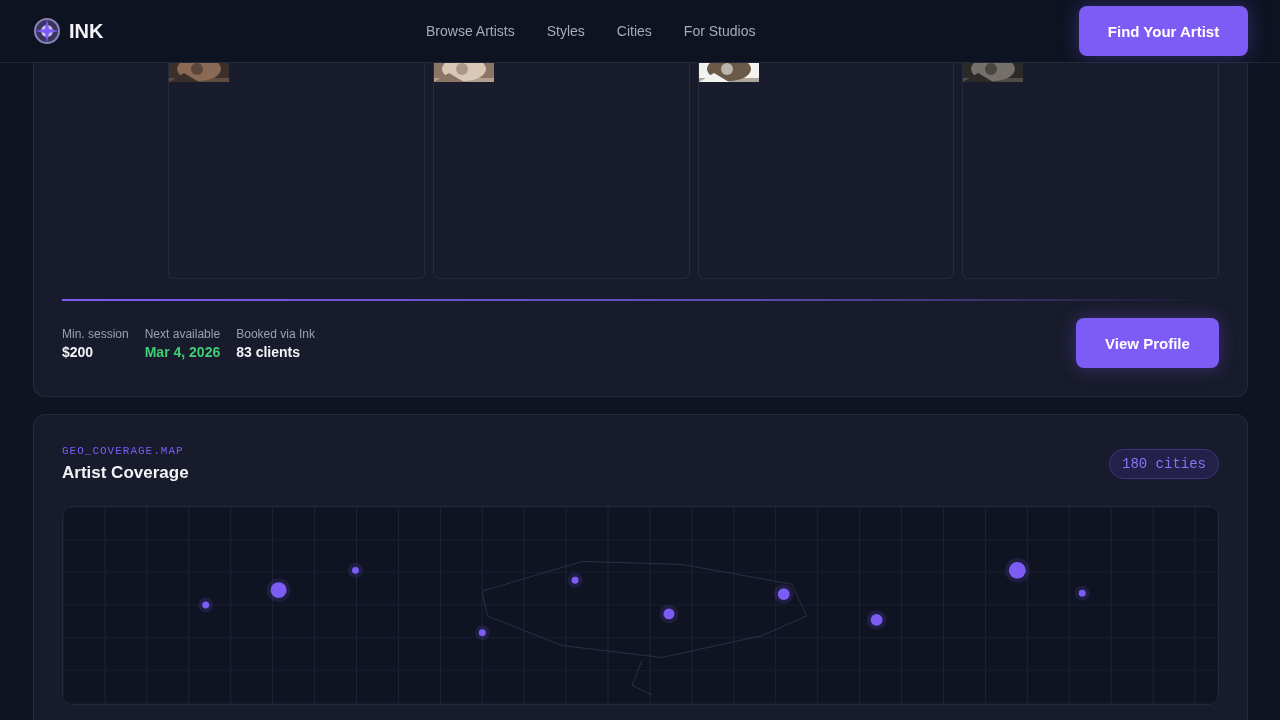 This screenshot has width=1280, height=720. I want to click on section-title: Artist Coverage, so click(125, 473).